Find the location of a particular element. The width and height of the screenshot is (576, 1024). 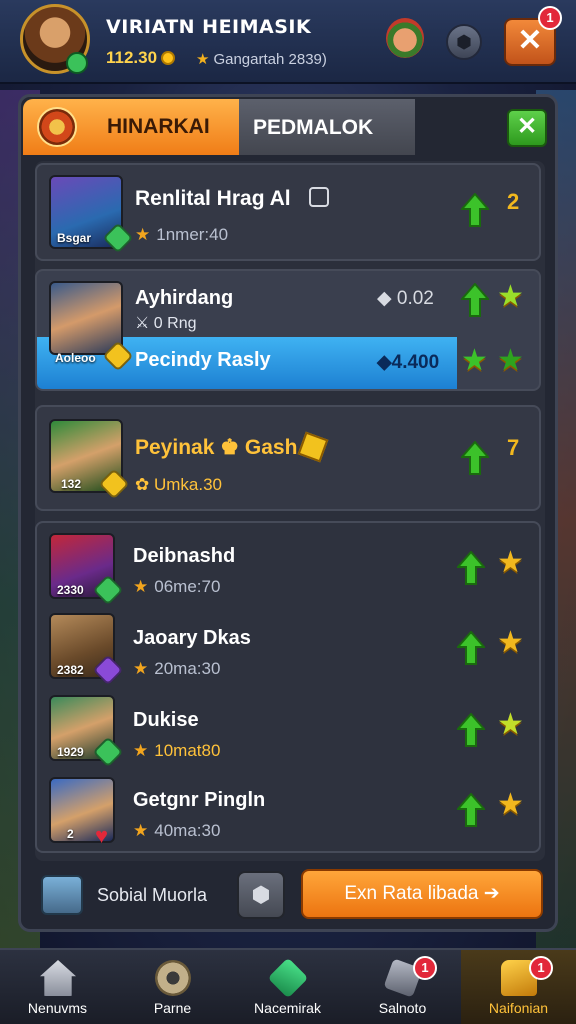

portrait-tag: 132 is located at coordinates (71, 484).